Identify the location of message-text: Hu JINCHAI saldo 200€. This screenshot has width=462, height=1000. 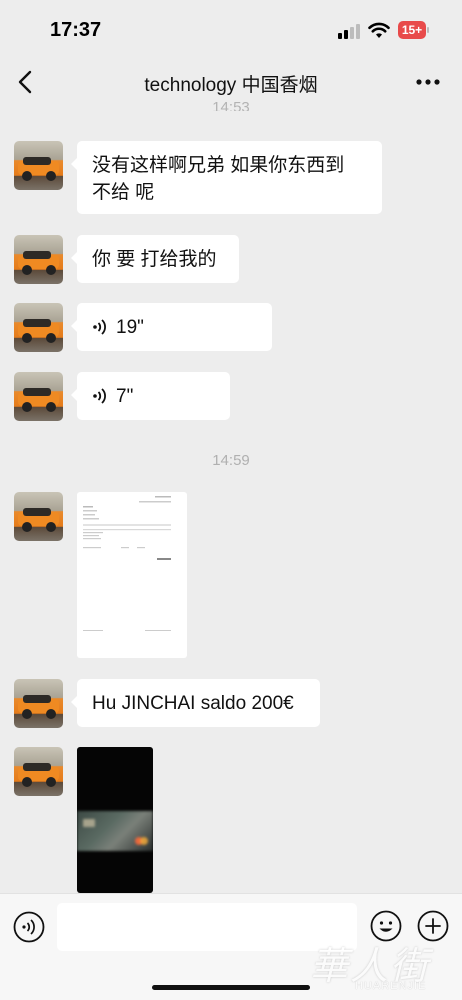
(193, 703).